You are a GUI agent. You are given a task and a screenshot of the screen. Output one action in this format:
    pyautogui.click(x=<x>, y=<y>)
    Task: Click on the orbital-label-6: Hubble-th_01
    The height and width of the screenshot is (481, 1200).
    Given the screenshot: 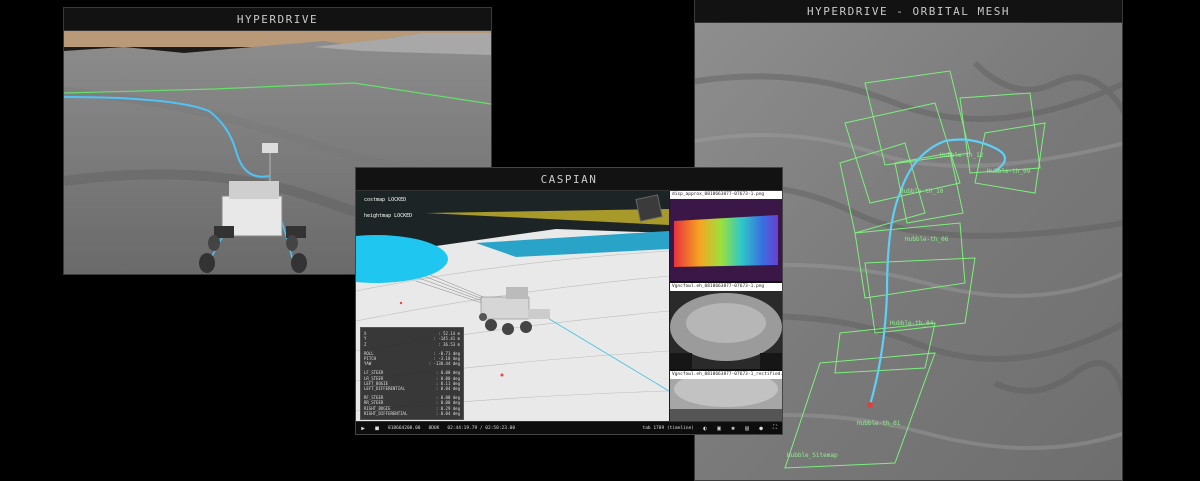 What is the action you would take?
    pyautogui.click(x=879, y=423)
    